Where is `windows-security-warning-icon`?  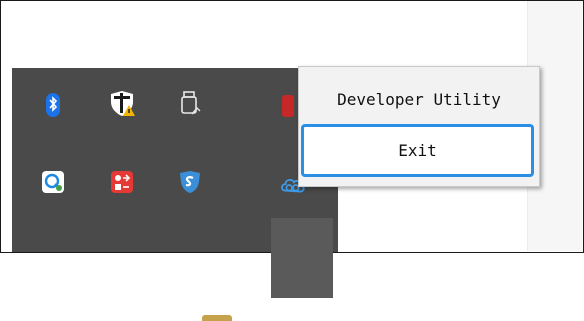 windows-security-warning-icon is located at coordinates (122, 104).